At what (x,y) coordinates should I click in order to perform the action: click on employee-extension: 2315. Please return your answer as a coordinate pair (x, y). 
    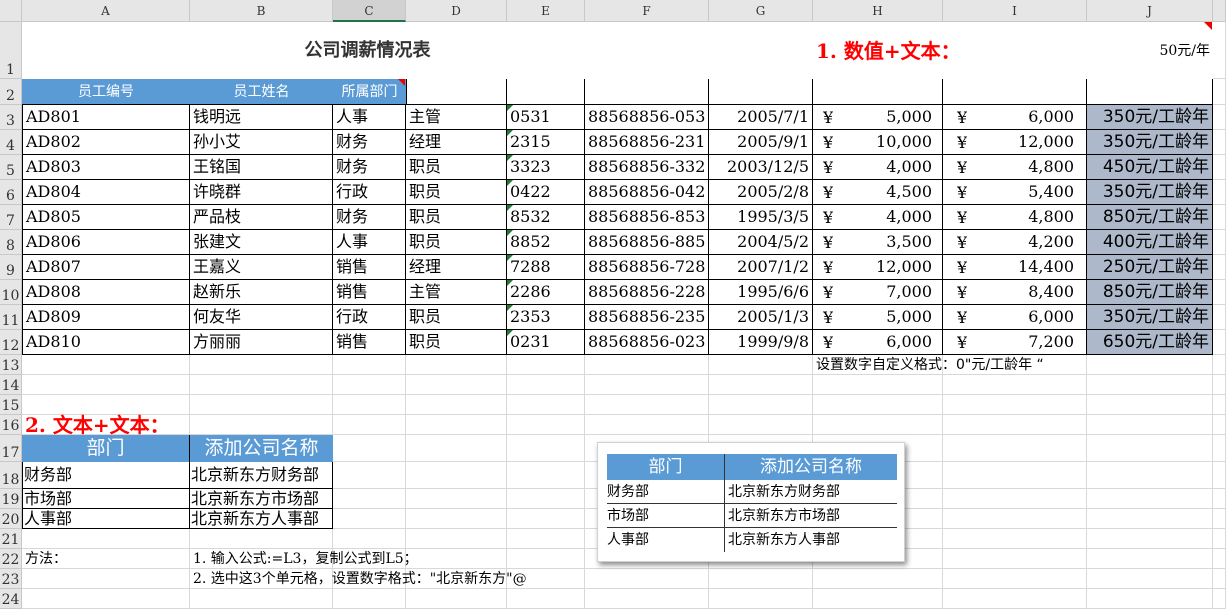
    Looking at the image, I should click on (546, 142).